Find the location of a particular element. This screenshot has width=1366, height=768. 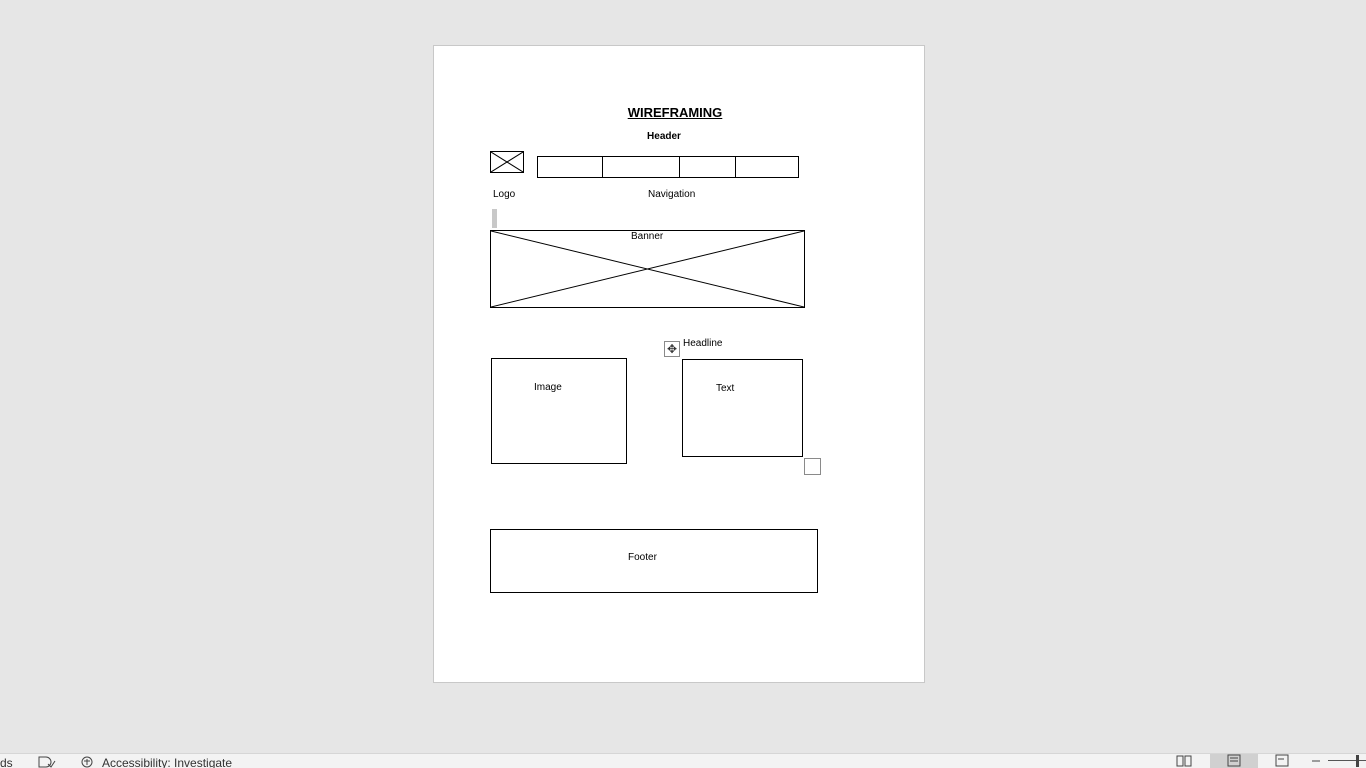

web-layout-icon is located at coordinates (1282, 761).